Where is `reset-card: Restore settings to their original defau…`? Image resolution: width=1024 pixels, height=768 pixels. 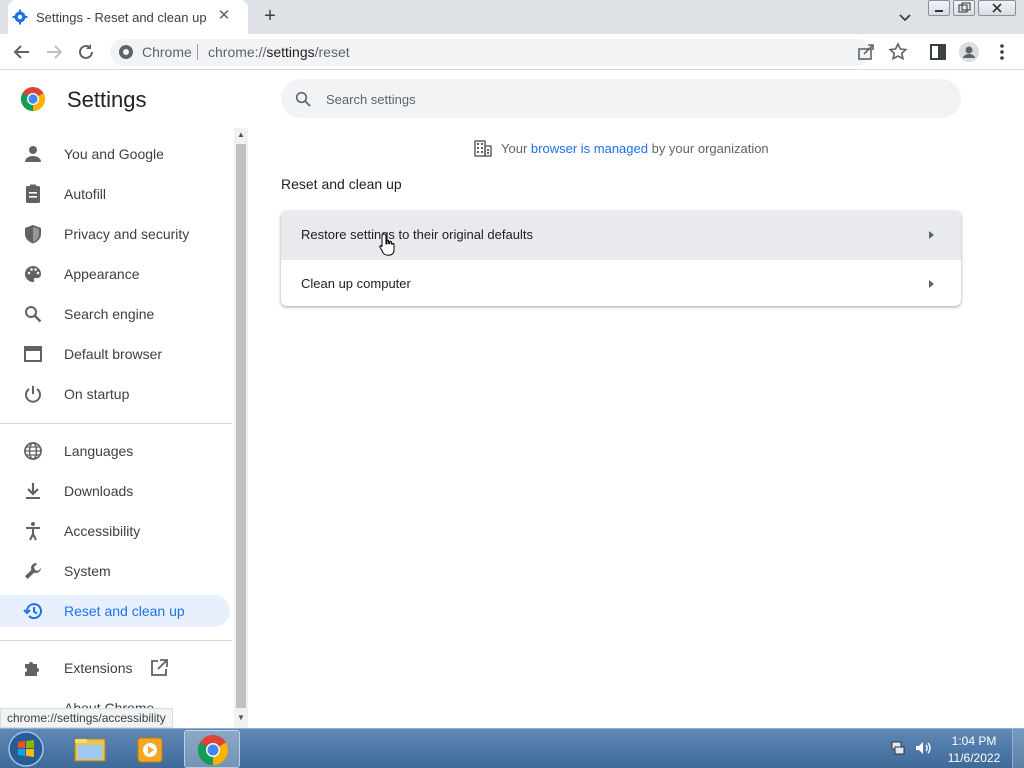 reset-card: Restore settings to their original defau… is located at coordinates (621, 258).